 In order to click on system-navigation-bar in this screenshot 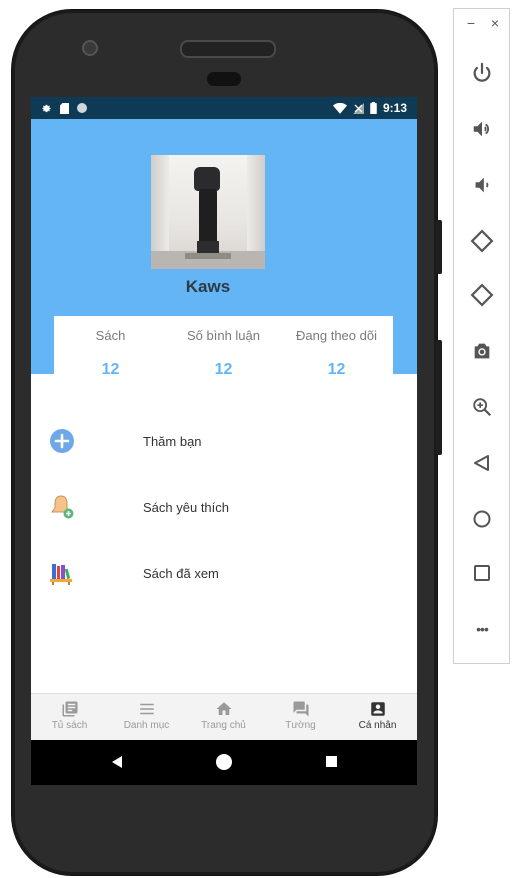, I will do `click(224, 762)`.